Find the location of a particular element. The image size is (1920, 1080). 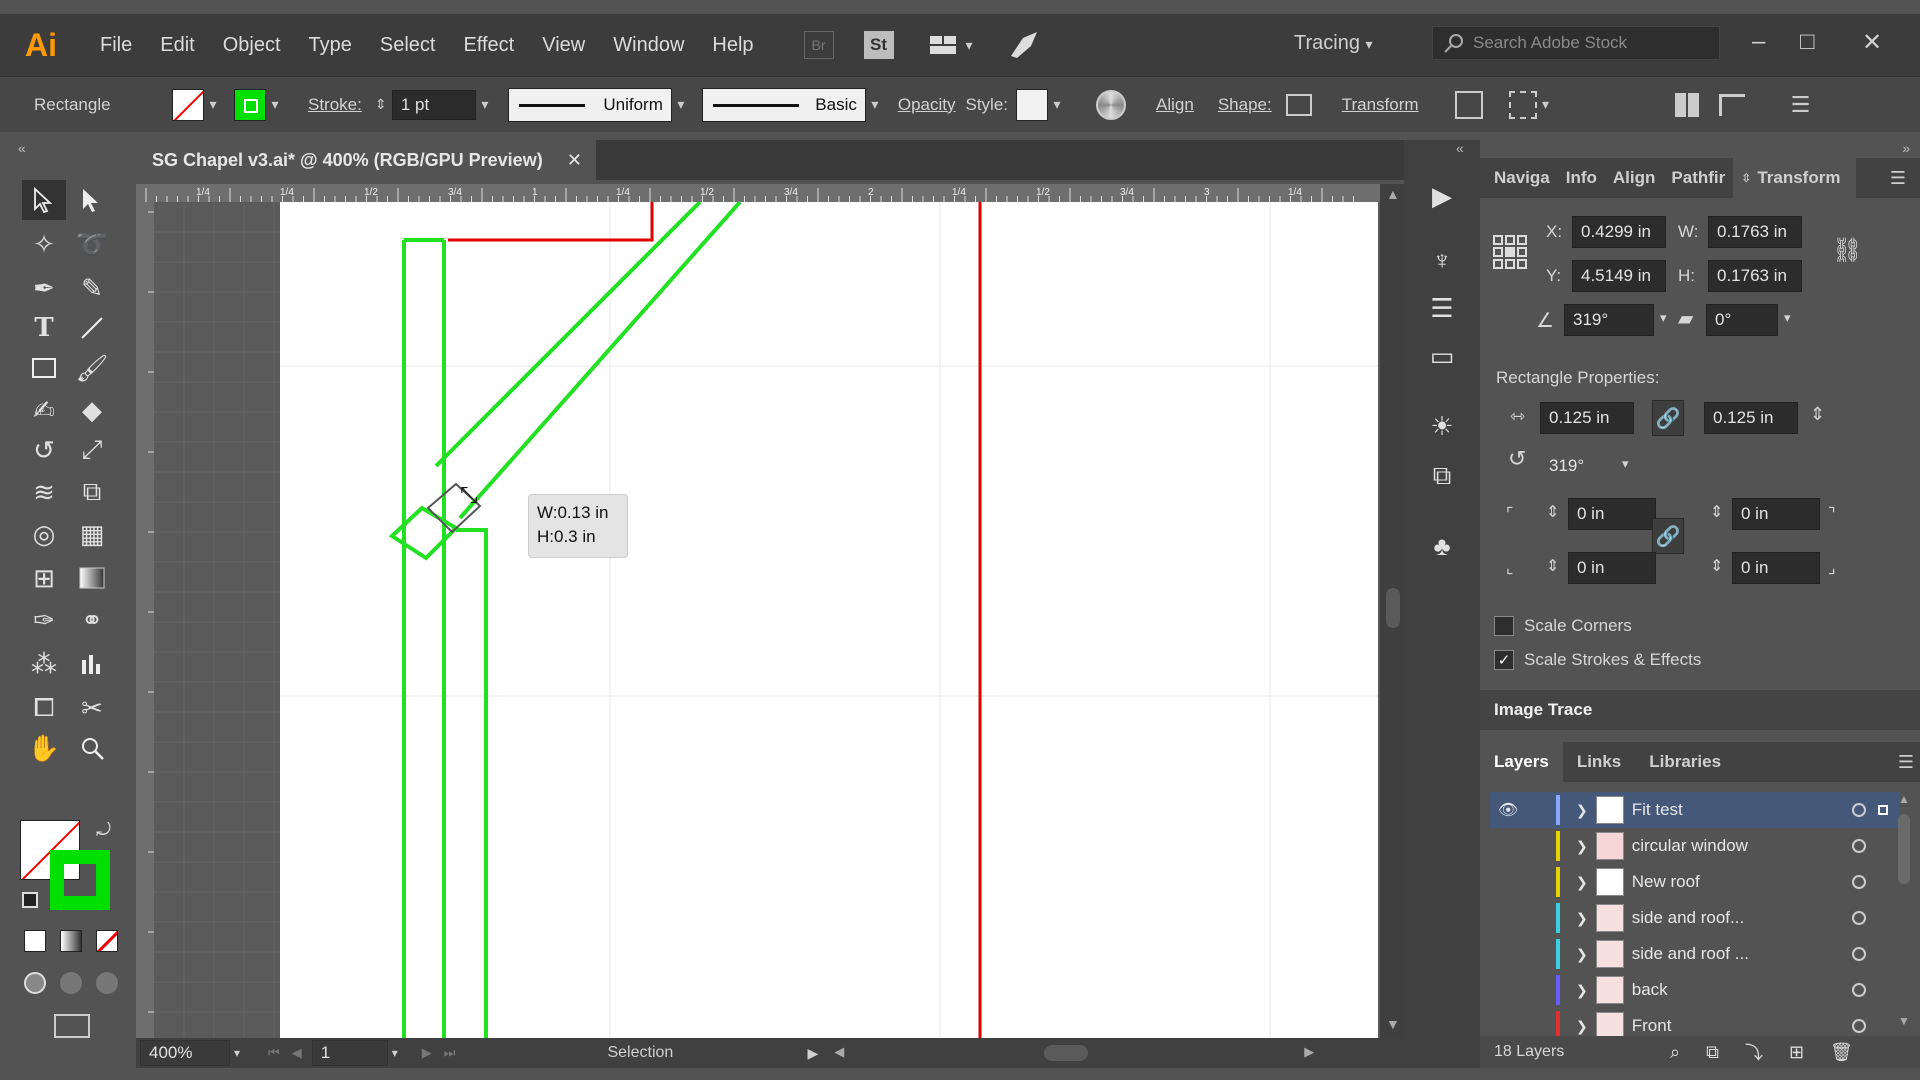

isolate-group-icon is located at coordinates (1468, 104).